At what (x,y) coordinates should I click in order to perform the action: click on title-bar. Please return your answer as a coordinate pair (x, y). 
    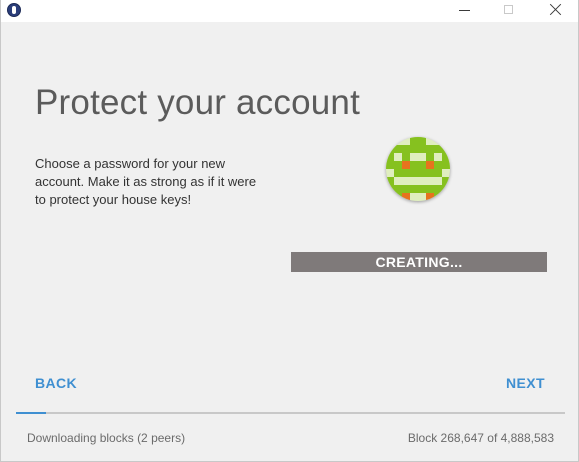
    Looking at the image, I should click on (289, 11).